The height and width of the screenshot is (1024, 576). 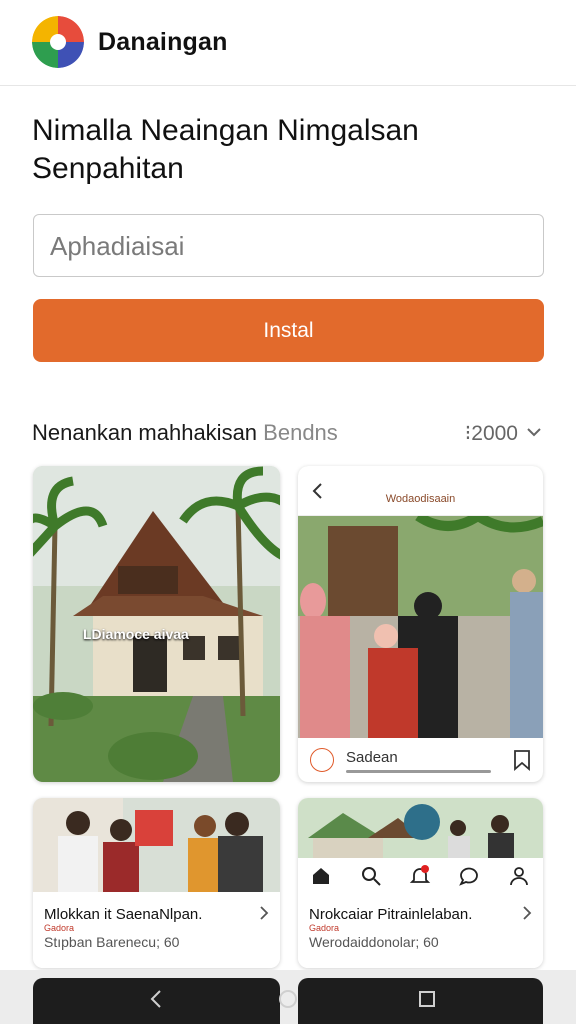 What do you see at coordinates (136, 634) in the screenshot?
I see `image-label: LDiamoce aivaa` at bounding box center [136, 634].